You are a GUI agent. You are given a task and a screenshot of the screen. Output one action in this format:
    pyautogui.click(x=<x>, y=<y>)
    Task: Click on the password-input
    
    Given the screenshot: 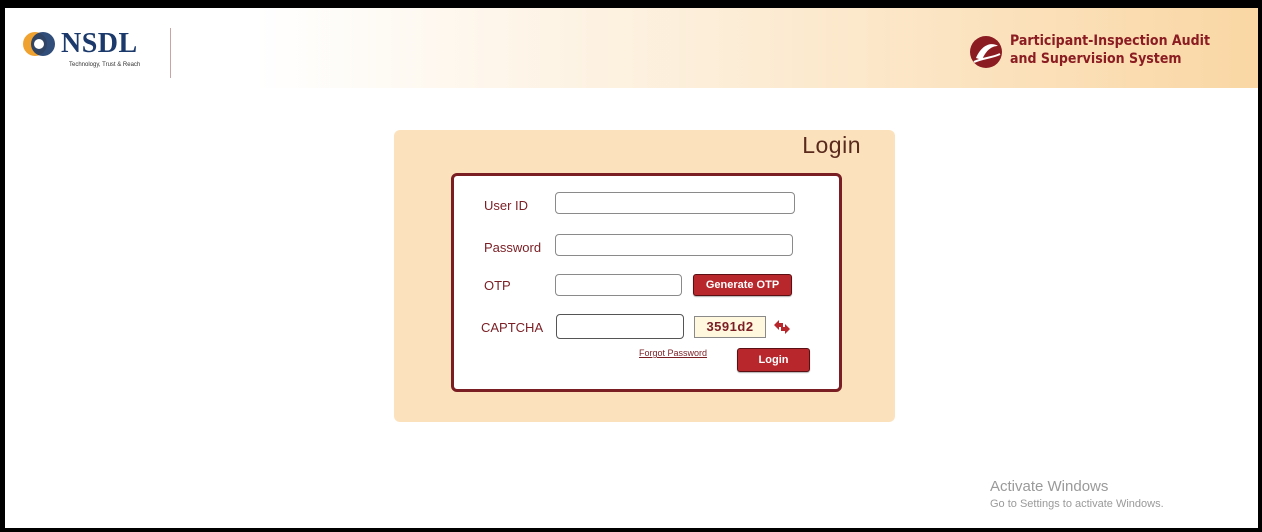 What is the action you would take?
    pyautogui.click(x=674, y=245)
    